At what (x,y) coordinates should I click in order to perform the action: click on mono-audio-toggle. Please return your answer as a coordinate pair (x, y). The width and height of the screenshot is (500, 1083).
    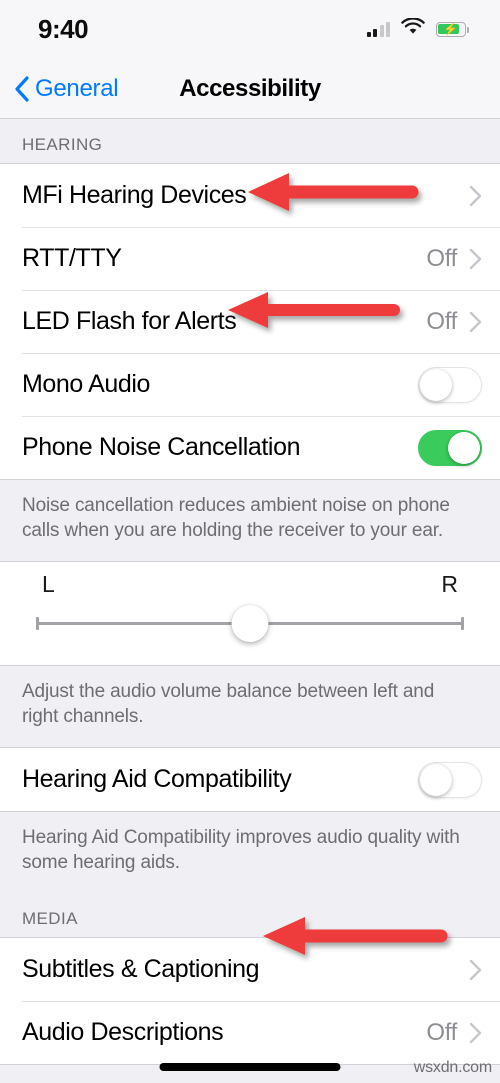
    Looking at the image, I should click on (450, 384).